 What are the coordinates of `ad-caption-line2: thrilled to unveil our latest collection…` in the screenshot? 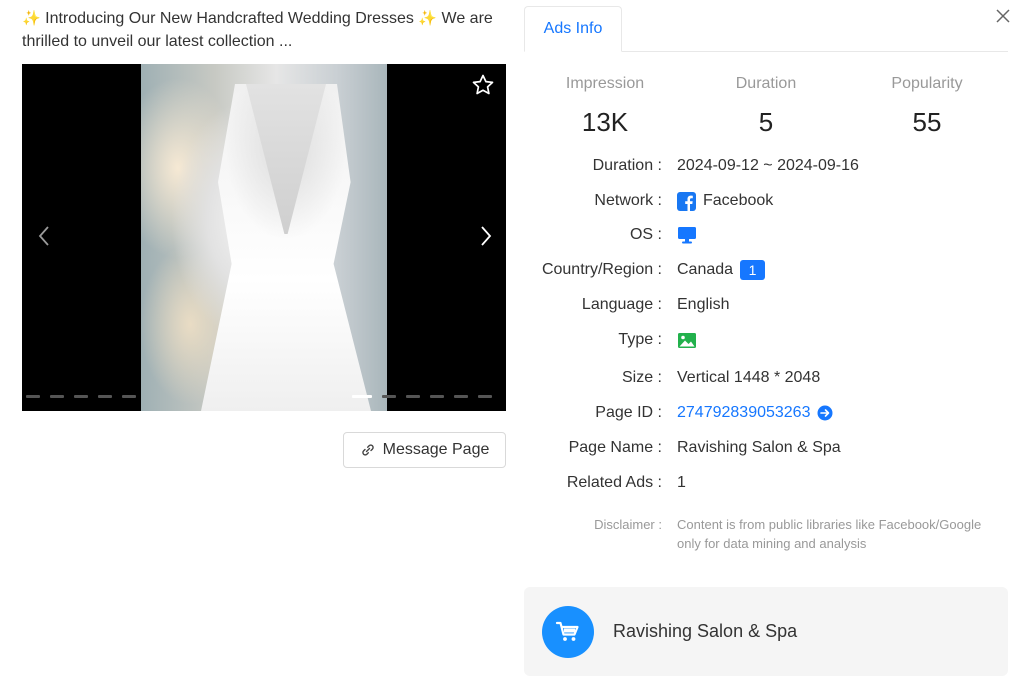 It's located at (157, 41).